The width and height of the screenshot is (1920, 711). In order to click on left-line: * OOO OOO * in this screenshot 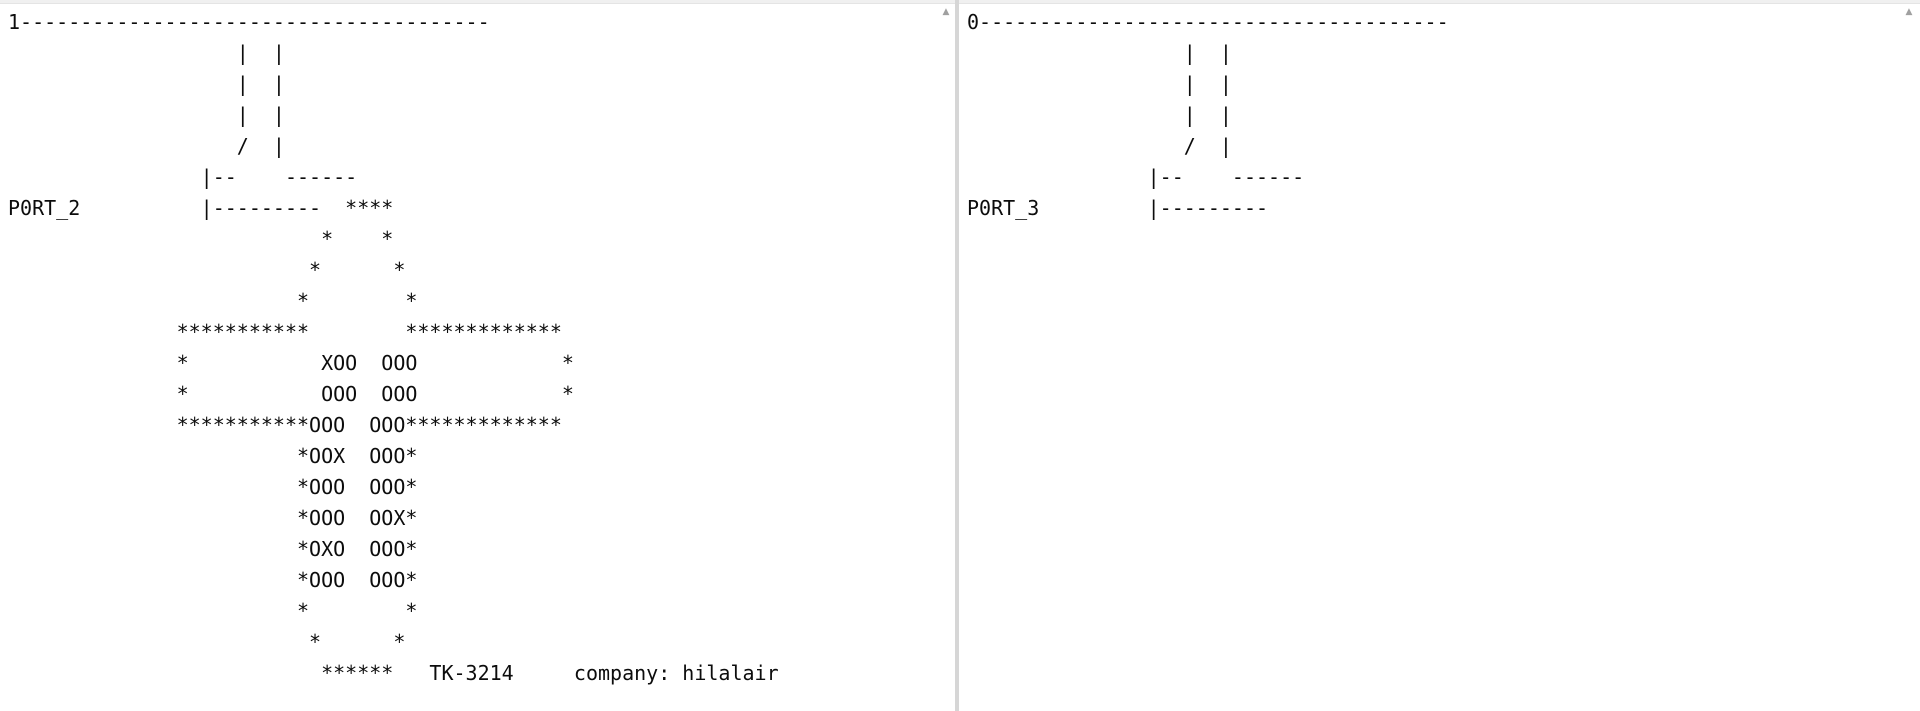, I will do `click(291, 394)`.